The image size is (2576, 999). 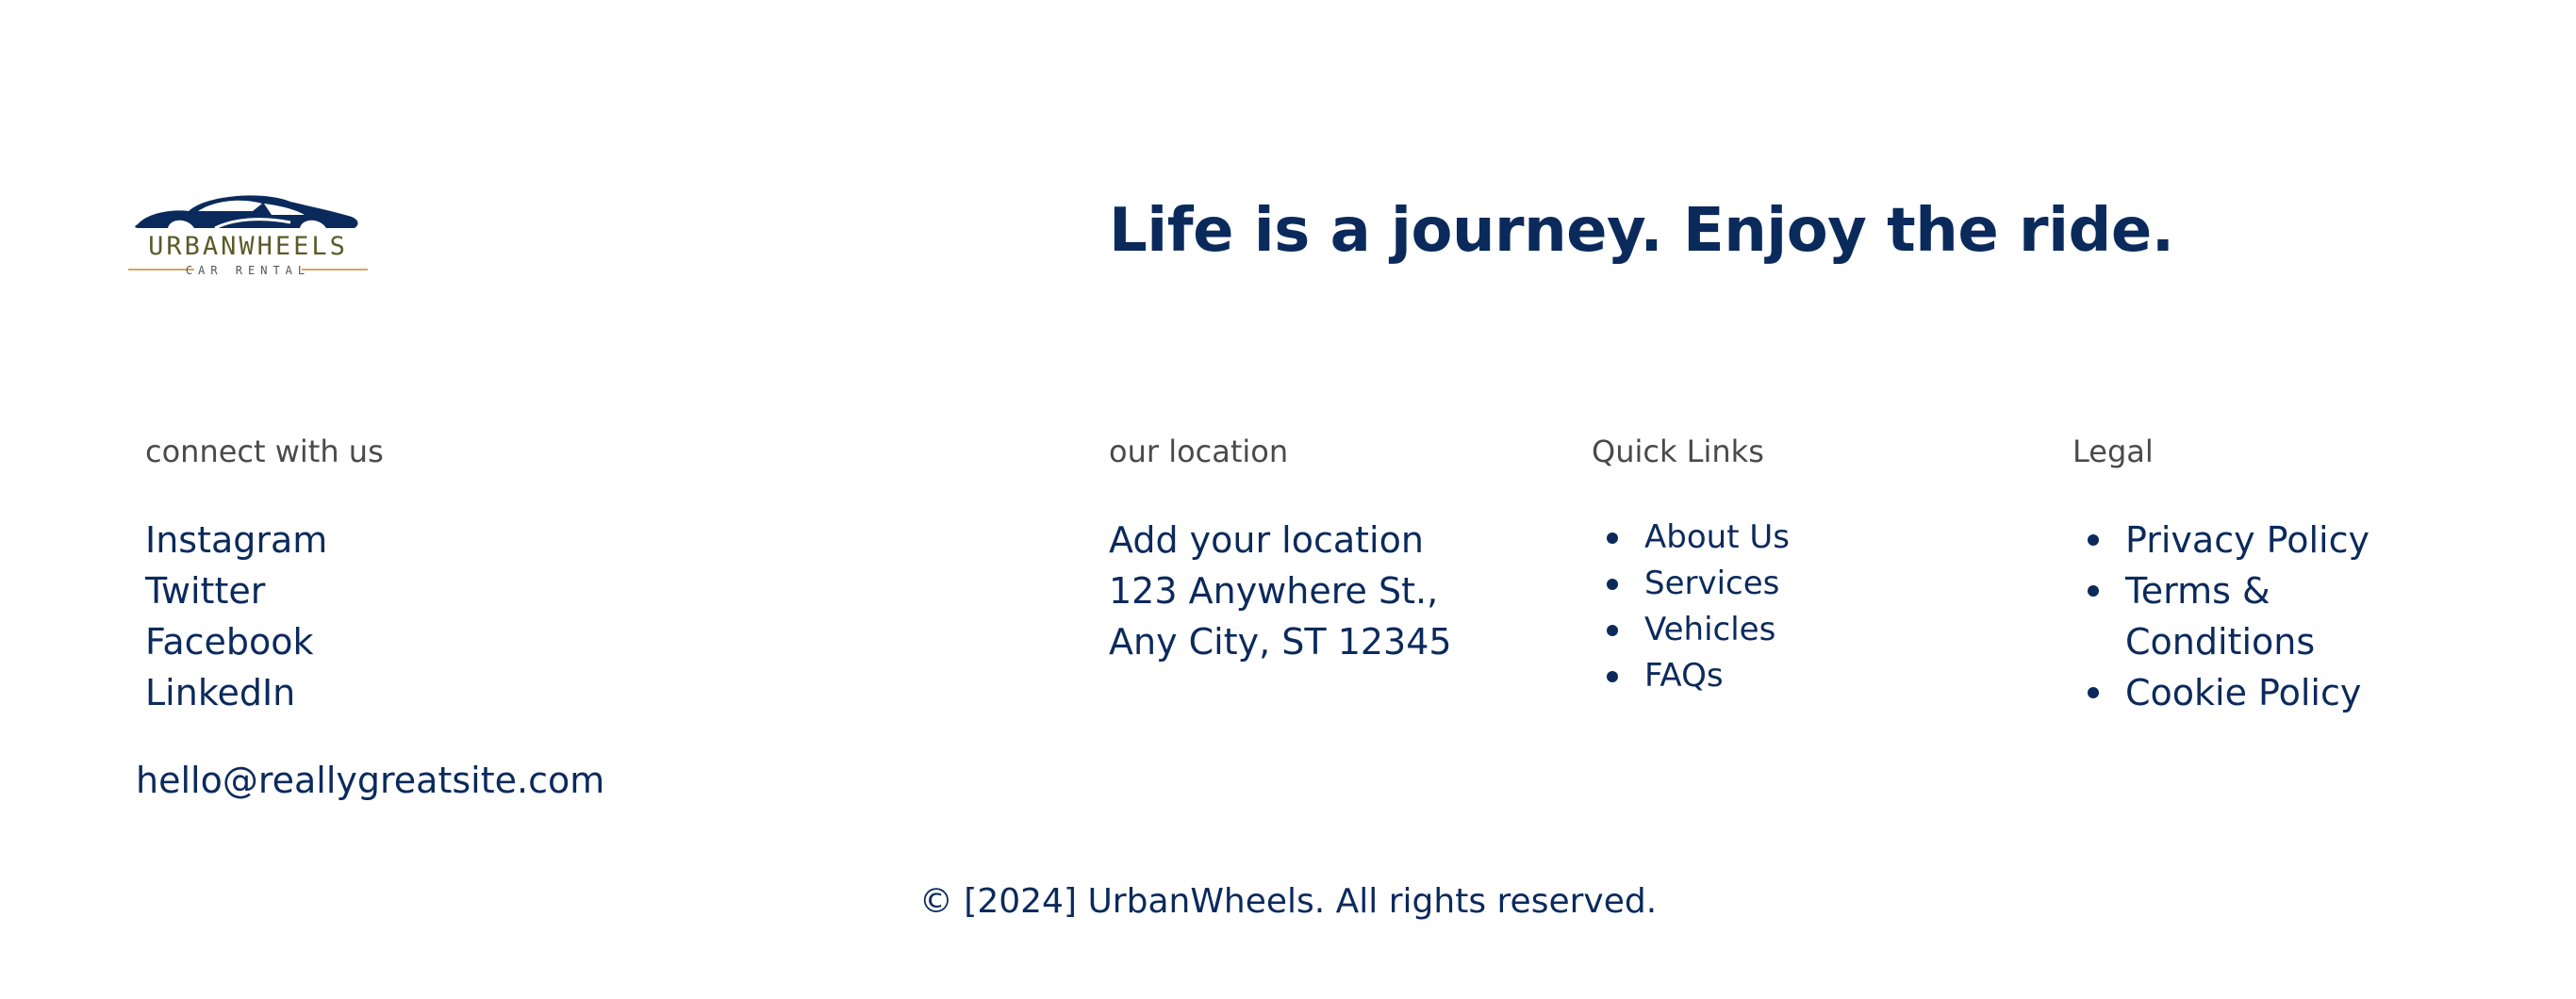 I want to click on legal-link-privacy-policy: Privacy Policy, so click(x=2308, y=540).